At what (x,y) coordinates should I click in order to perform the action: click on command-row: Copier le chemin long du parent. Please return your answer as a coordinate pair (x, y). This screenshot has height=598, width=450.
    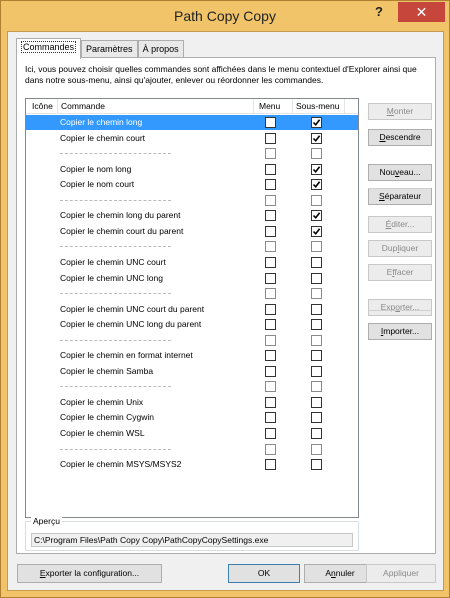
    Looking at the image, I should click on (192, 215).